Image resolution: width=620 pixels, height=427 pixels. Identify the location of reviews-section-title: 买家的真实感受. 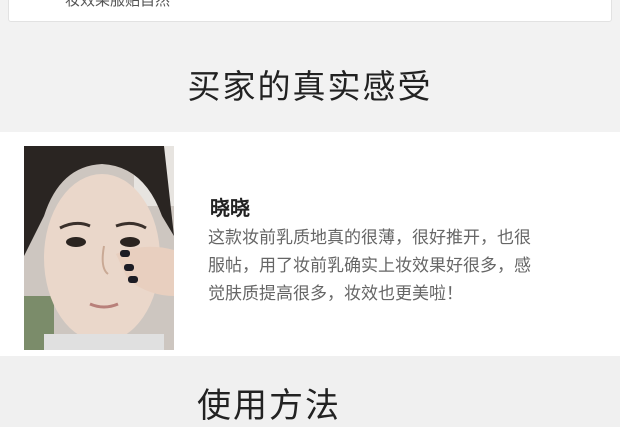
(310, 86).